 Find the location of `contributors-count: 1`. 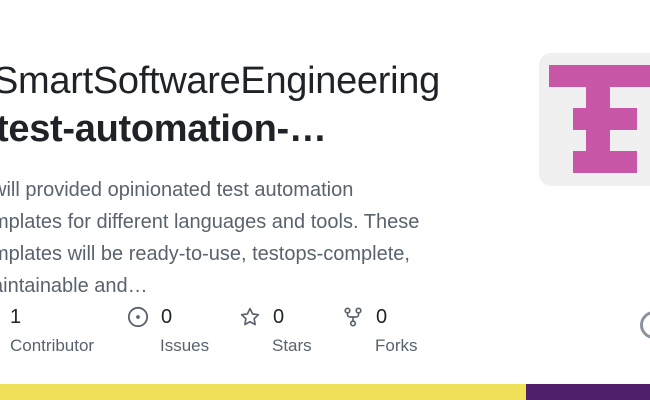

contributors-count: 1 is located at coordinates (16, 316).